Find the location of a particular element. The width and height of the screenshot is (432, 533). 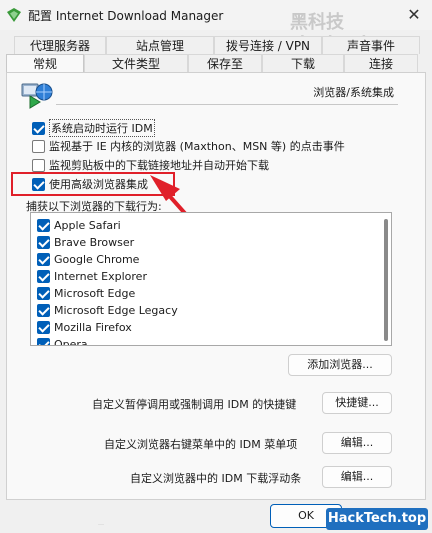

list-item: Brave Browser is located at coordinates (85, 242).